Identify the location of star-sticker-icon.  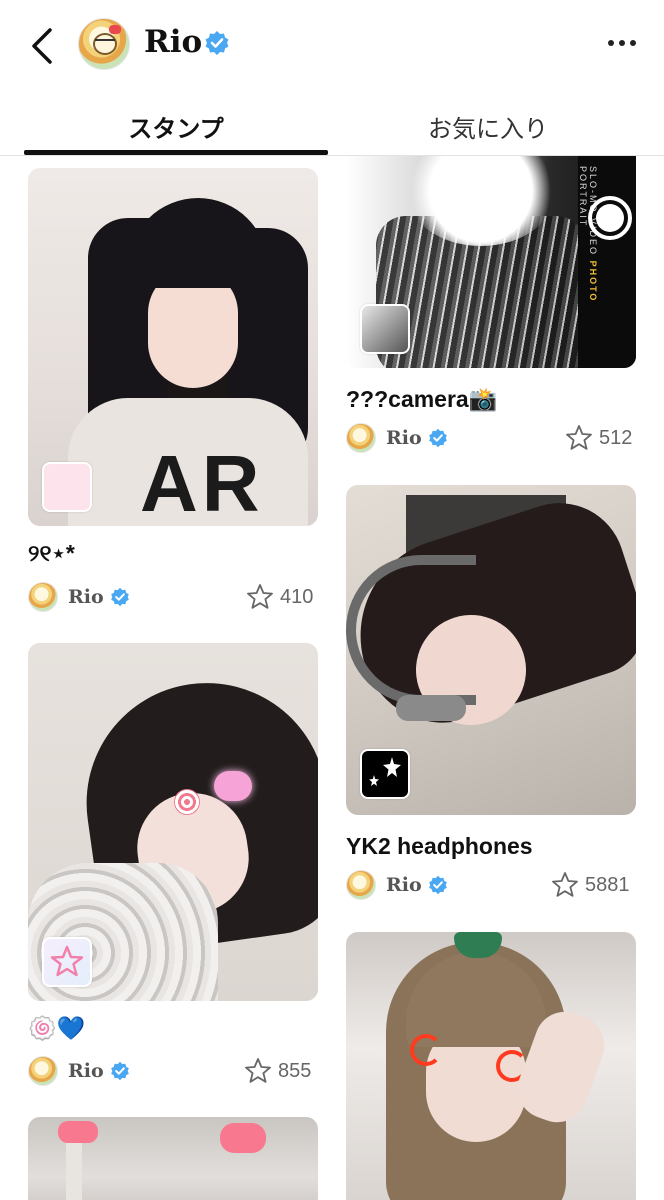
(67, 961).